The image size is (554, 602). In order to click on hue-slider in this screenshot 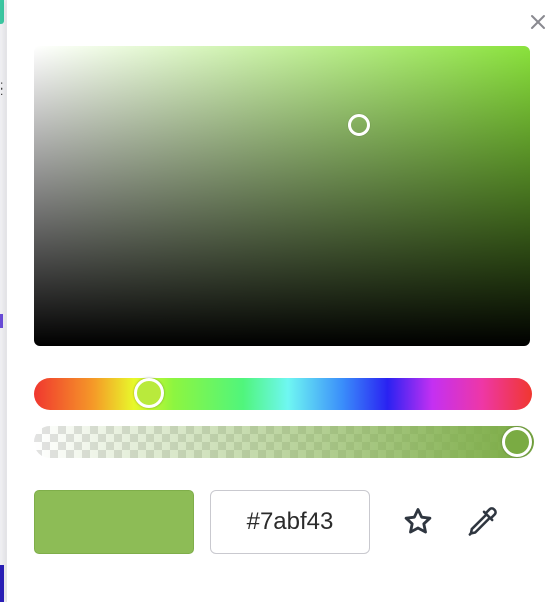, I will do `click(283, 394)`.